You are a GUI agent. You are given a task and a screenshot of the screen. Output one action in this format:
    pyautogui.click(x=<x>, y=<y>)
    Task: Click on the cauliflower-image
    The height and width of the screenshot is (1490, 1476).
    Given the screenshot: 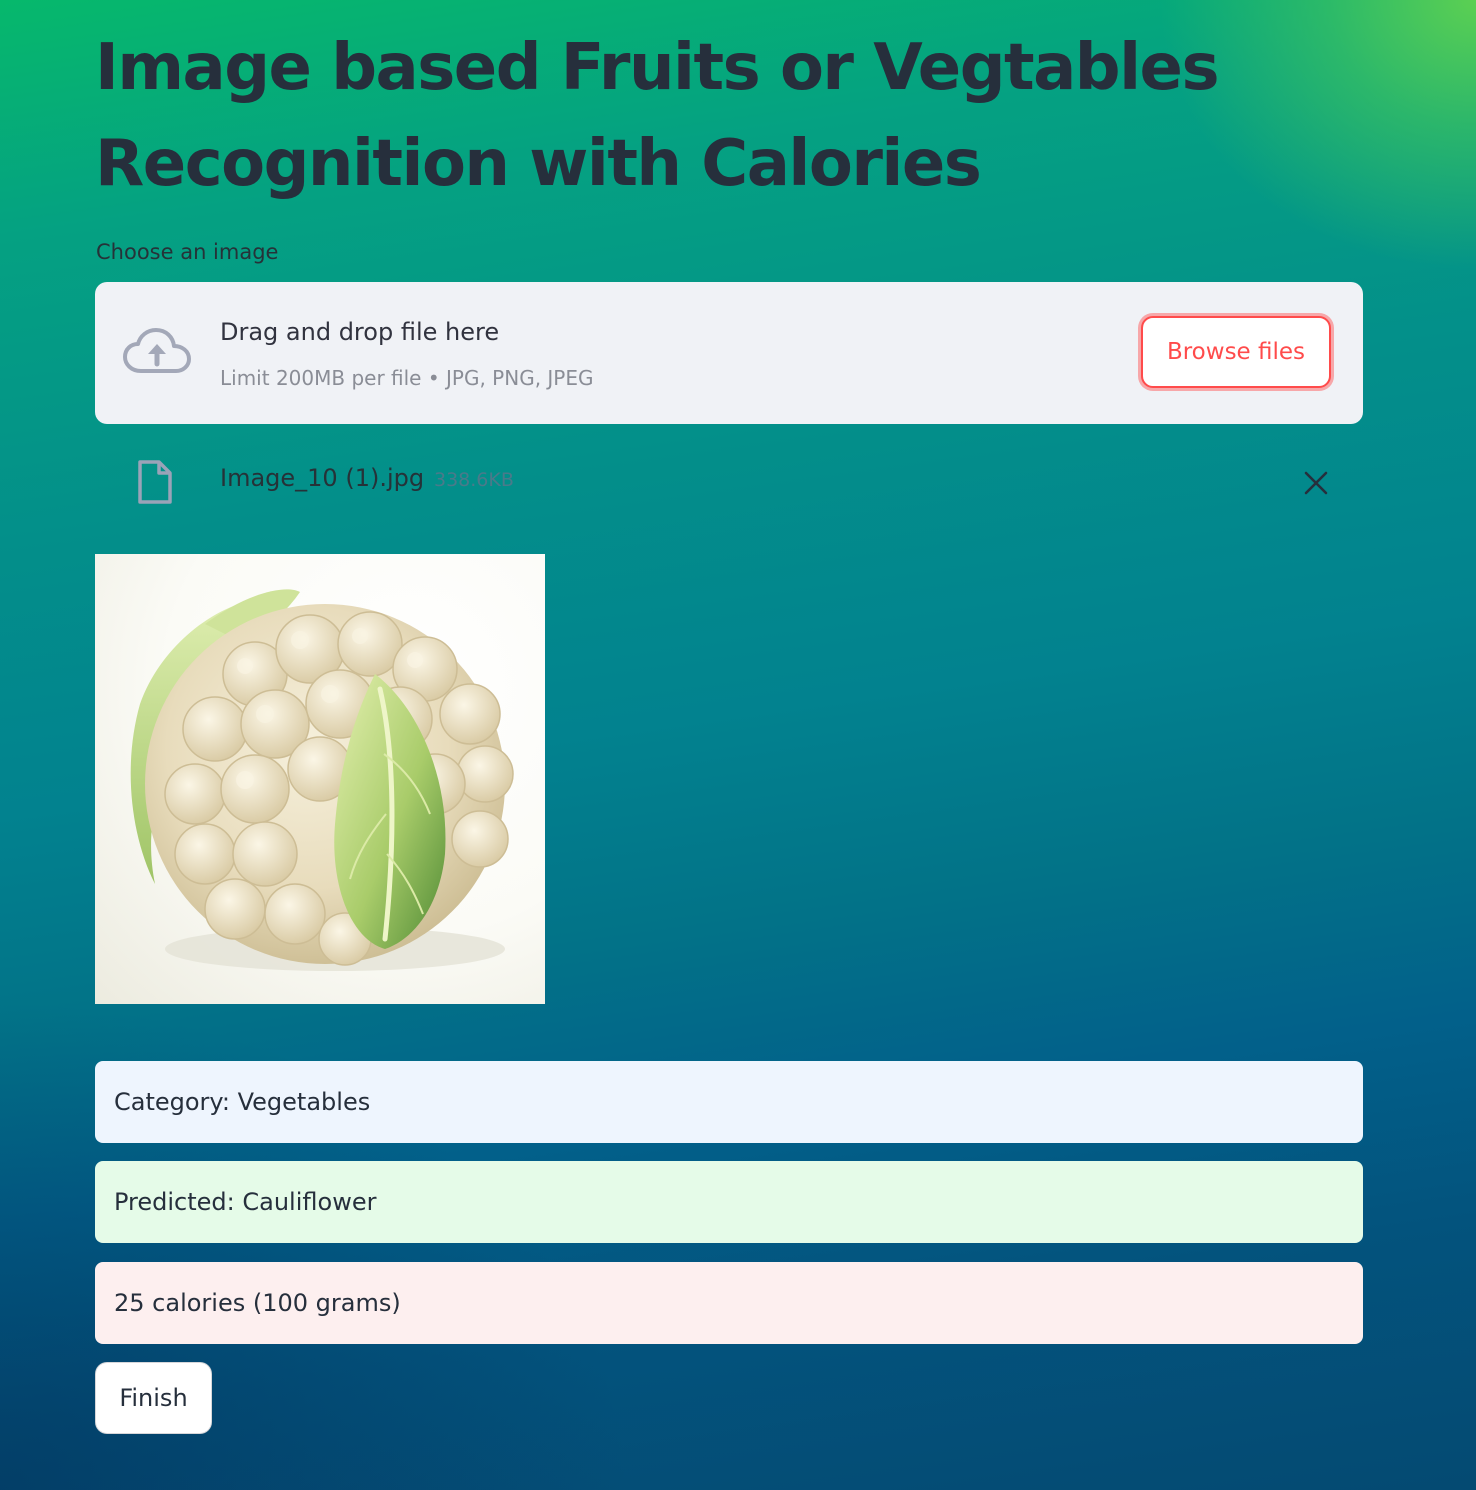 What is the action you would take?
    pyautogui.click(x=322, y=780)
    